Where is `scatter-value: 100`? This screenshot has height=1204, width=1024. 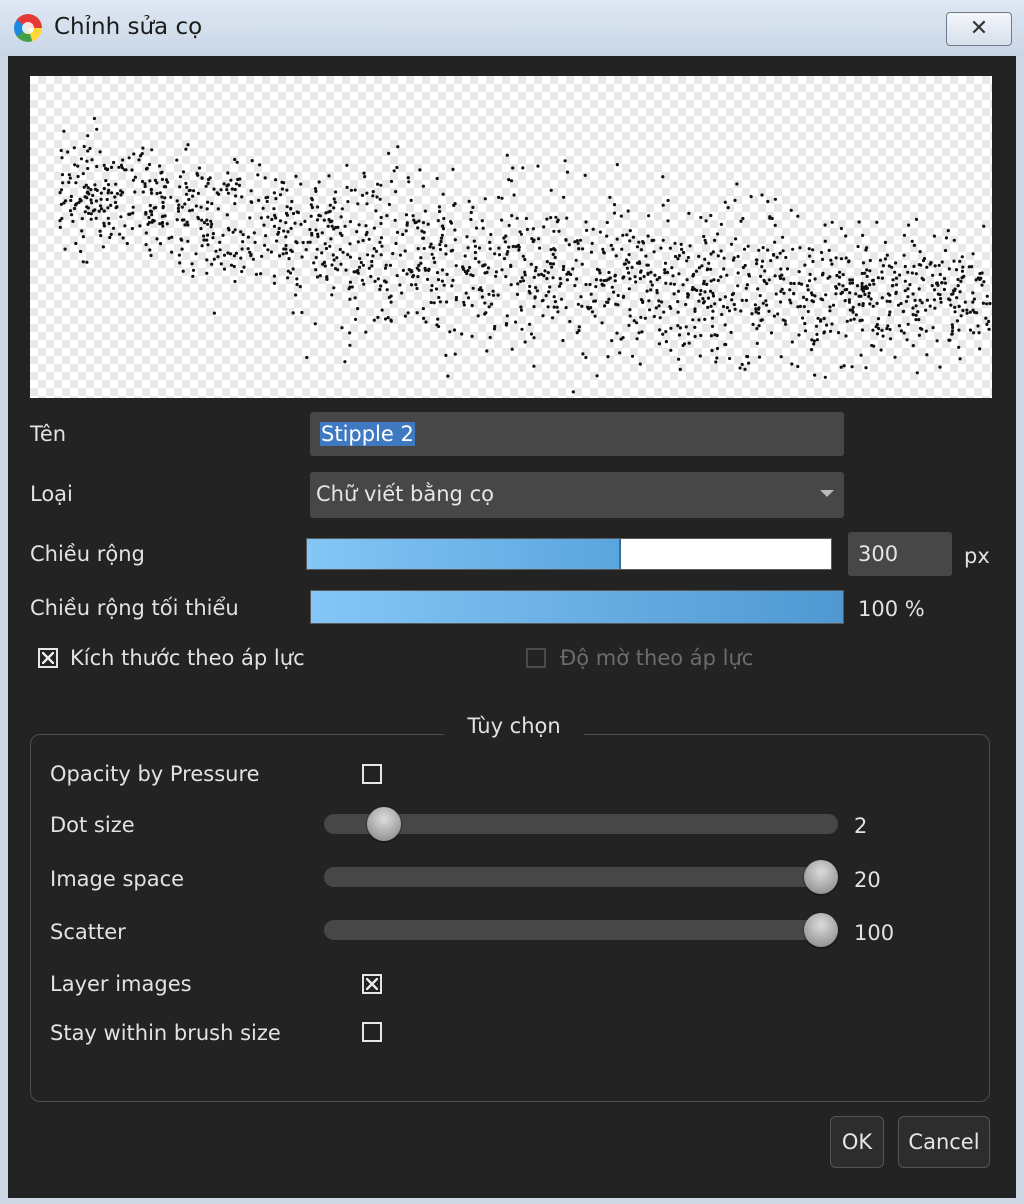 scatter-value: 100 is located at coordinates (874, 933).